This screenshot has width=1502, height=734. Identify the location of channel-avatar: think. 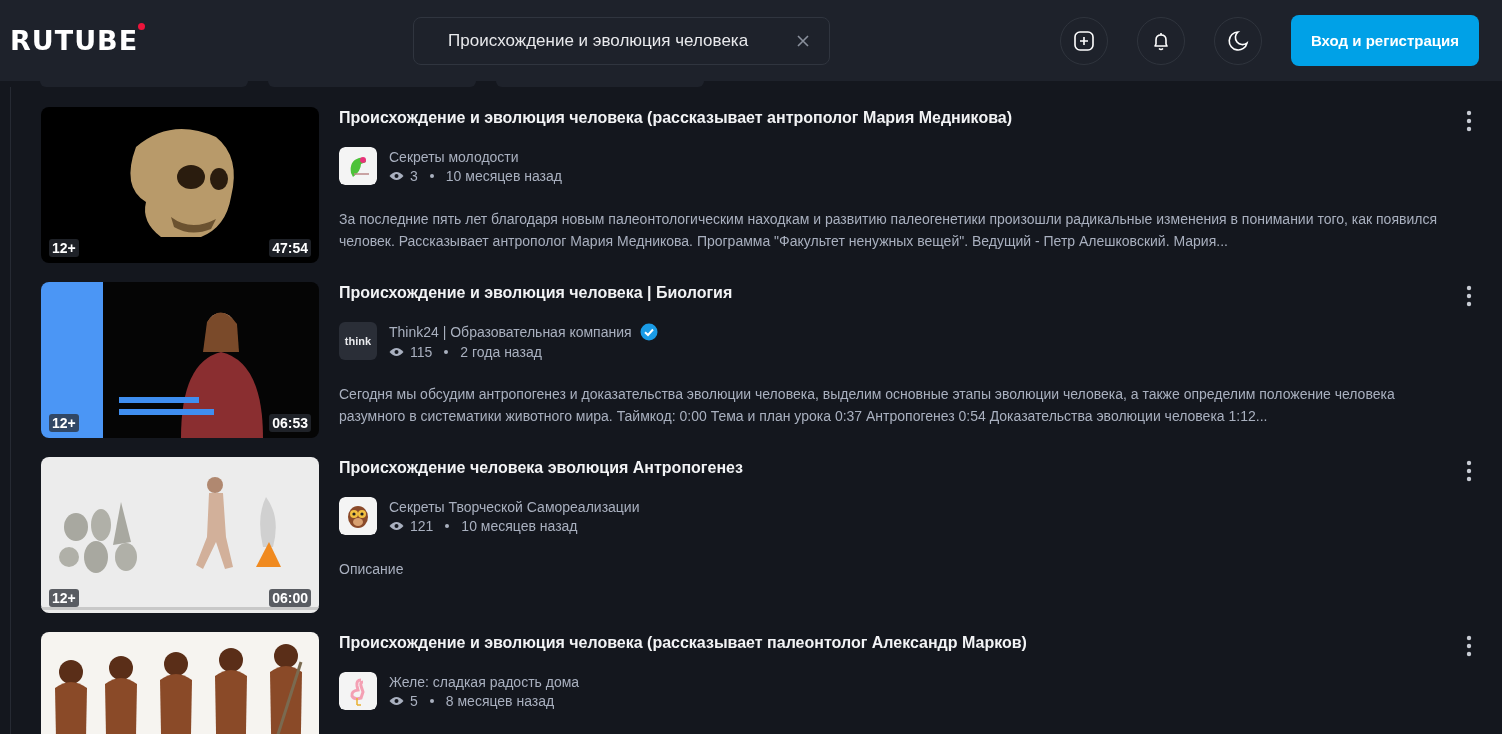
(358, 341).